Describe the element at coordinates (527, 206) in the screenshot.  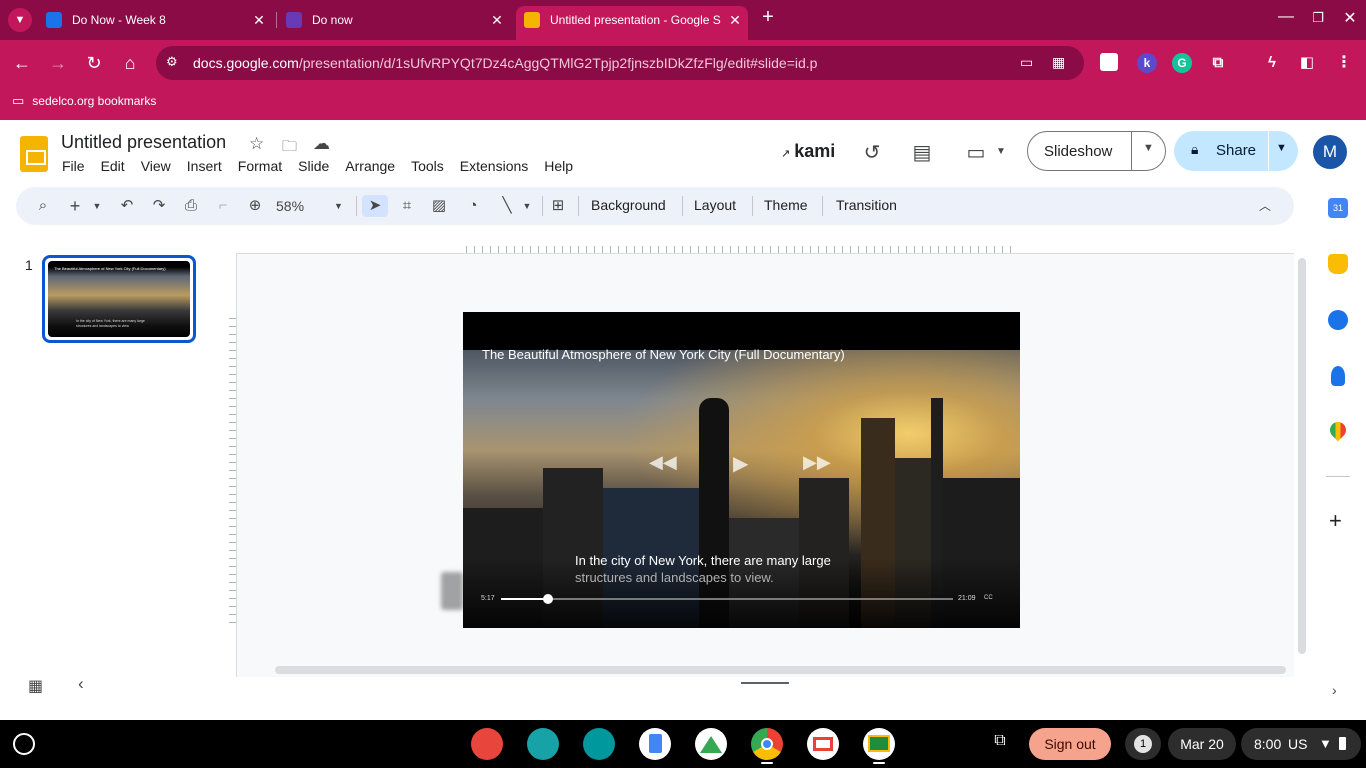
I see `line-chevron-icon: ▼` at that location.